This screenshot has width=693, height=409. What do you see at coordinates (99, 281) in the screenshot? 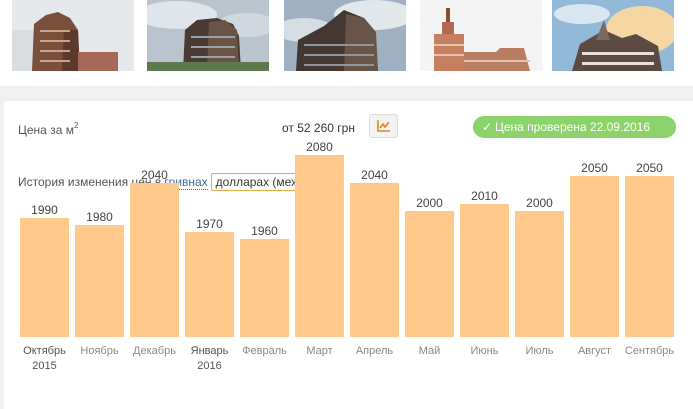
I see `bar-Ноябрь` at bounding box center [99, 281].